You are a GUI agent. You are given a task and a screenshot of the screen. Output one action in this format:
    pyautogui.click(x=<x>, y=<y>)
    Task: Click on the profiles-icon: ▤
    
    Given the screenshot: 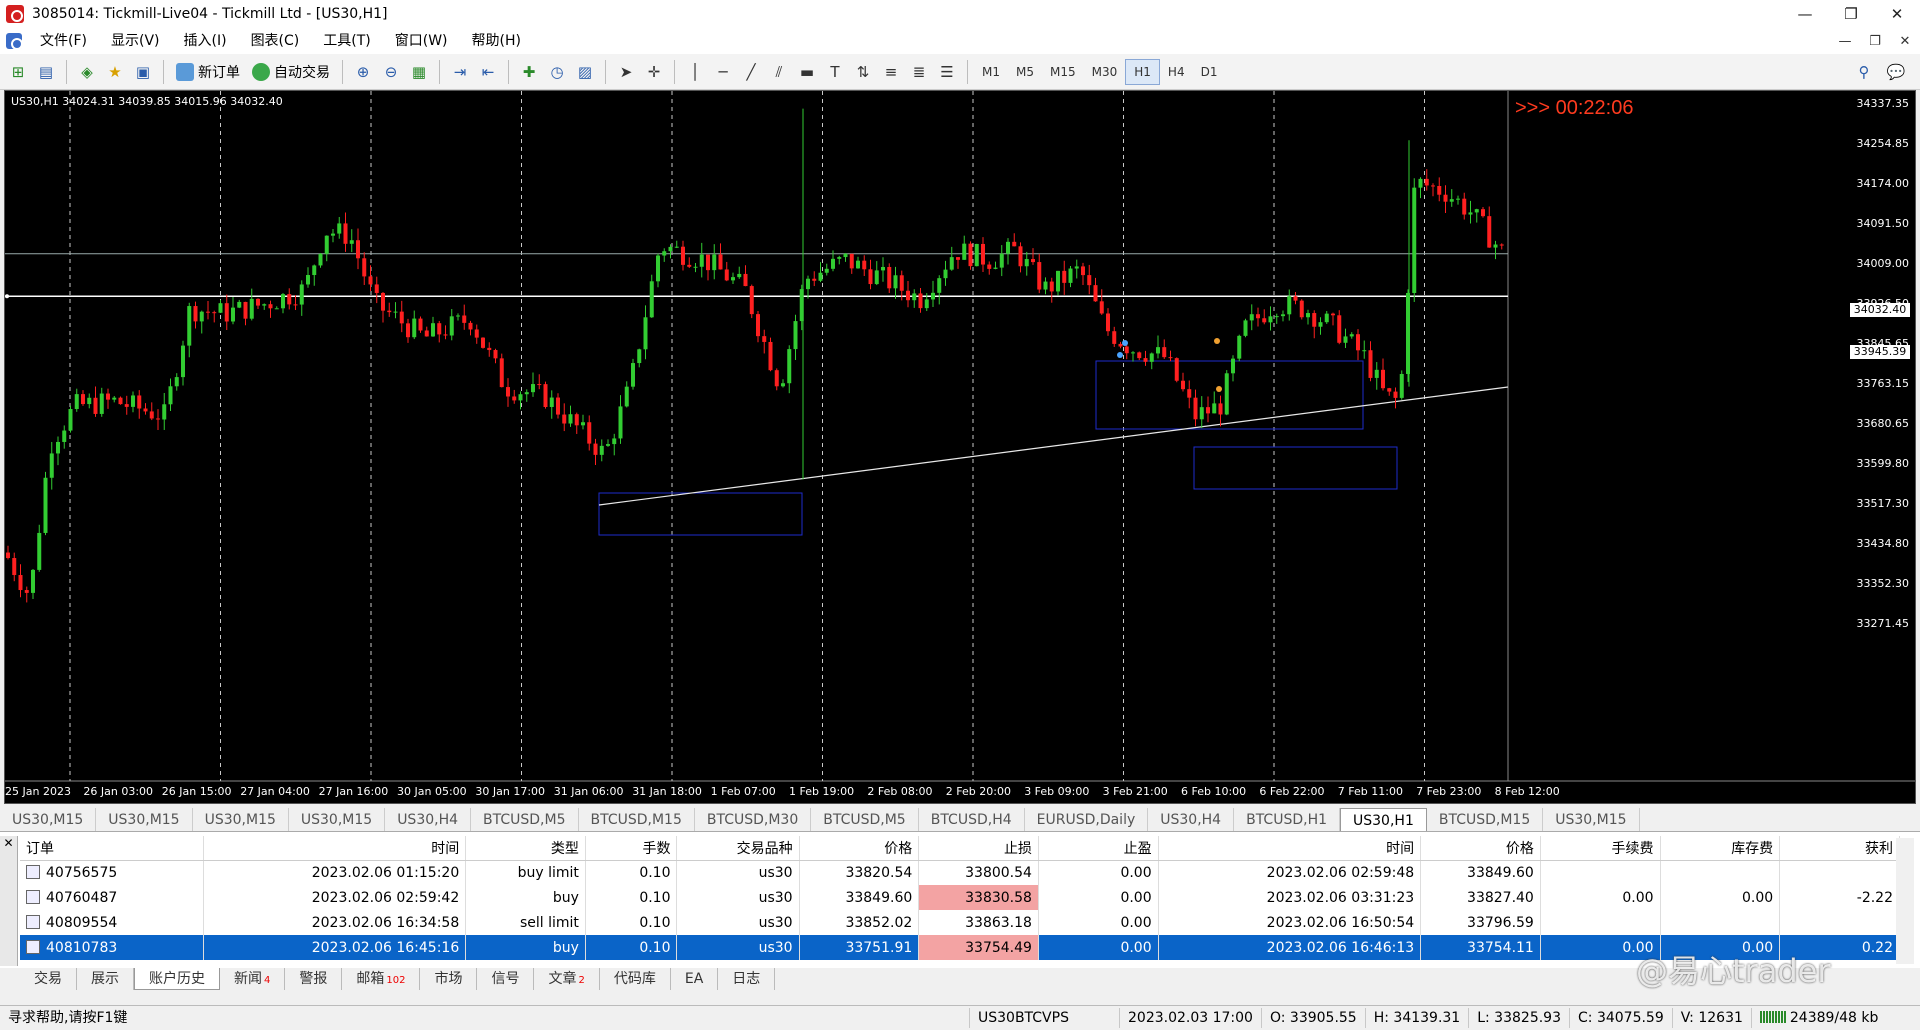 What is the action you would take?
    pyautogui.click(x=46, y=72)
    